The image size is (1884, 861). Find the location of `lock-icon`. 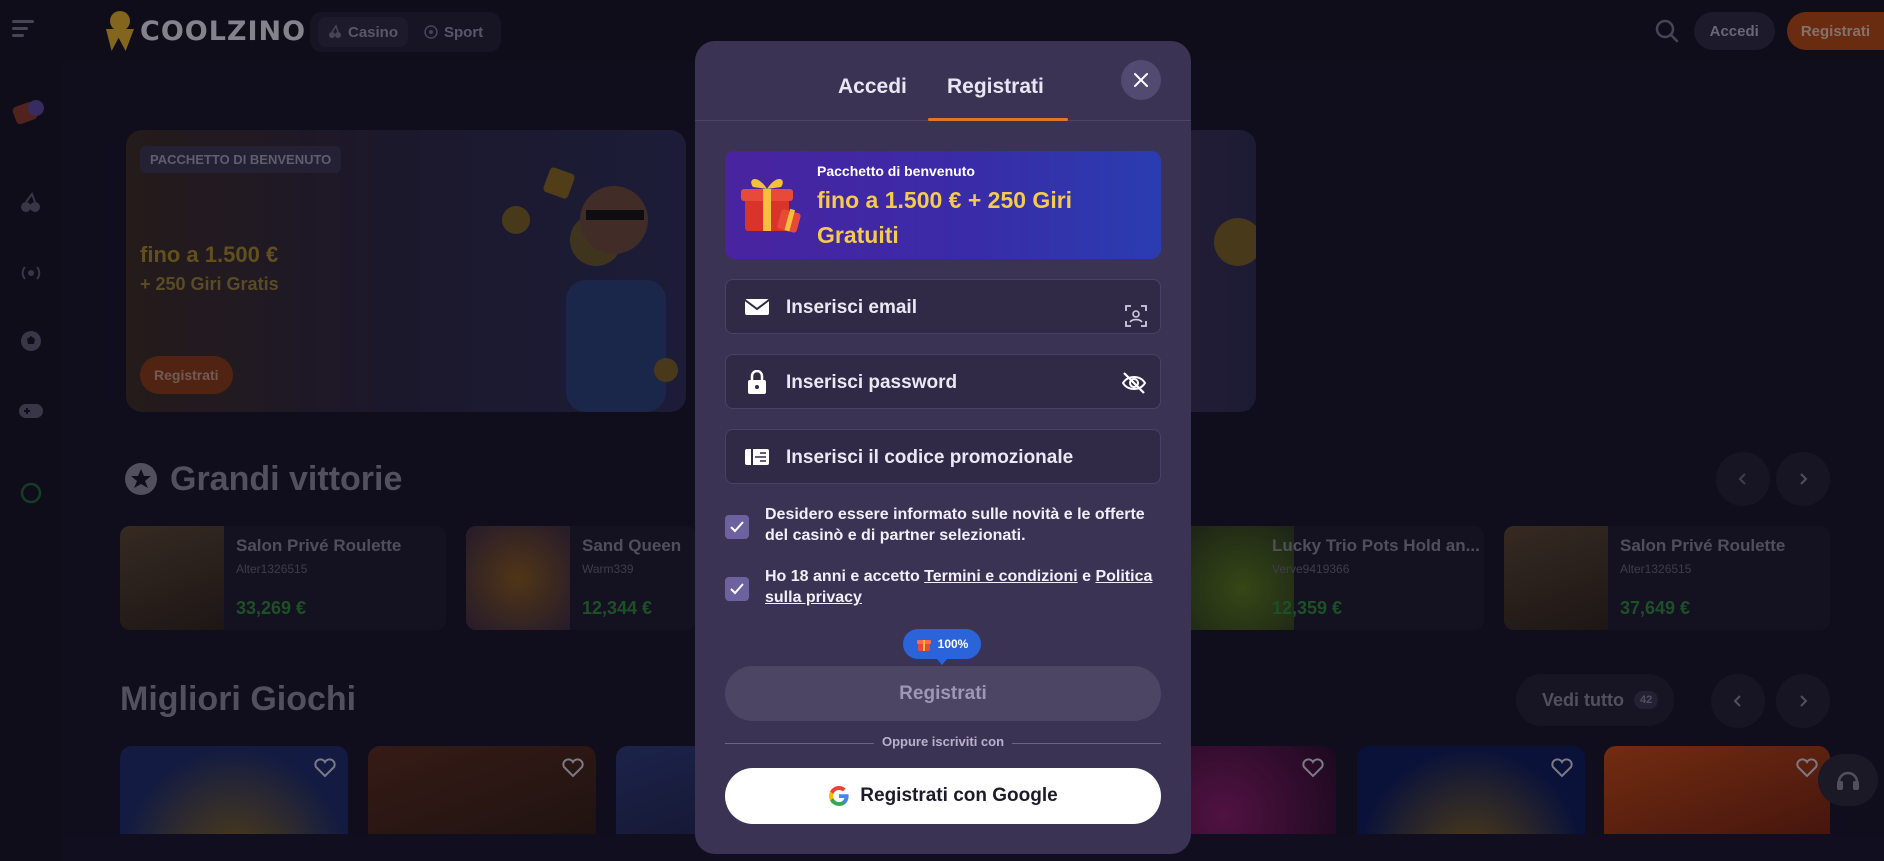

lock-icon is located at coordinates (757, 382).